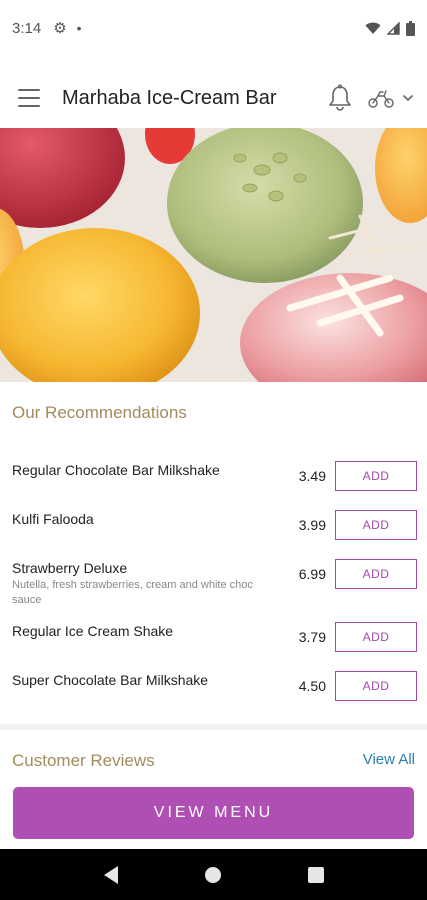 Image resolution: width=427 pixels, height=900 pixels. Describe the element at coordinates (312, 686) in the screenshot. I see `menu-item-price: 4.50` at that location.